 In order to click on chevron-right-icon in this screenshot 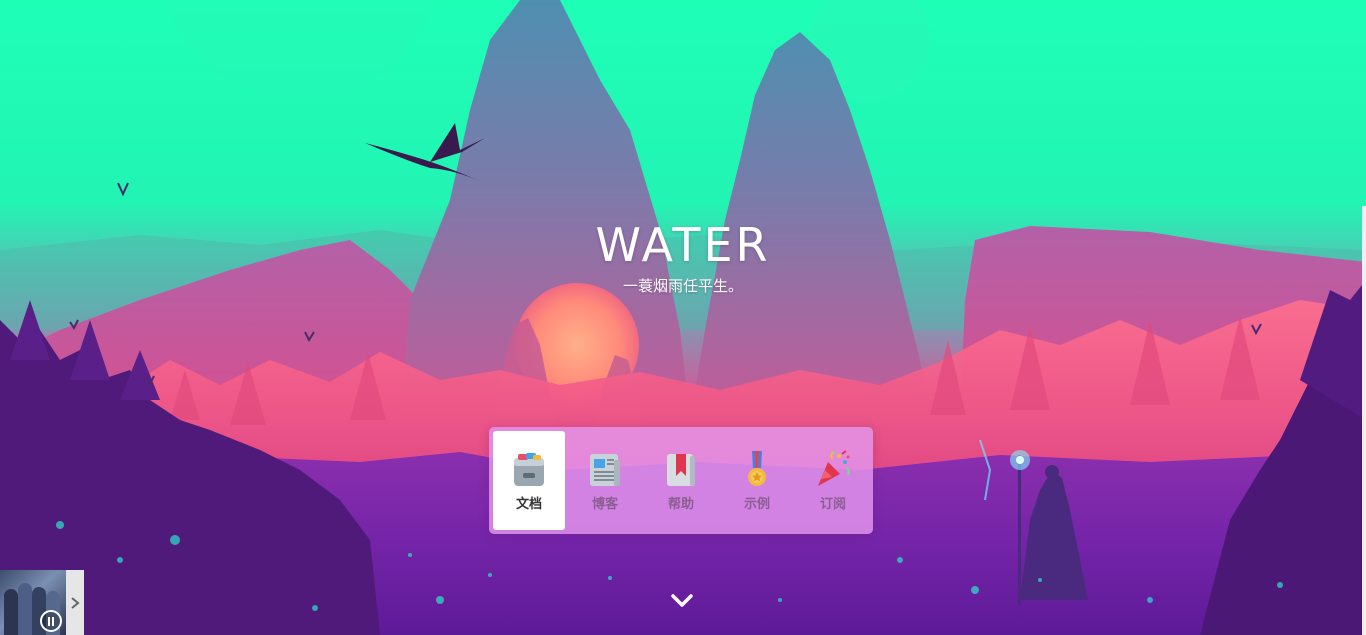, I will do `click(75, 602)`.